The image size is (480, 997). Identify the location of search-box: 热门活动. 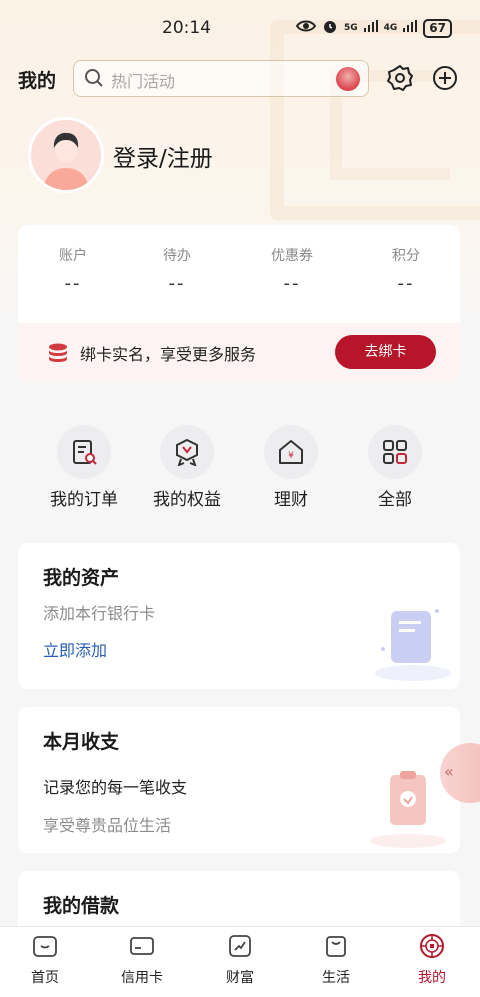
(221, 78).